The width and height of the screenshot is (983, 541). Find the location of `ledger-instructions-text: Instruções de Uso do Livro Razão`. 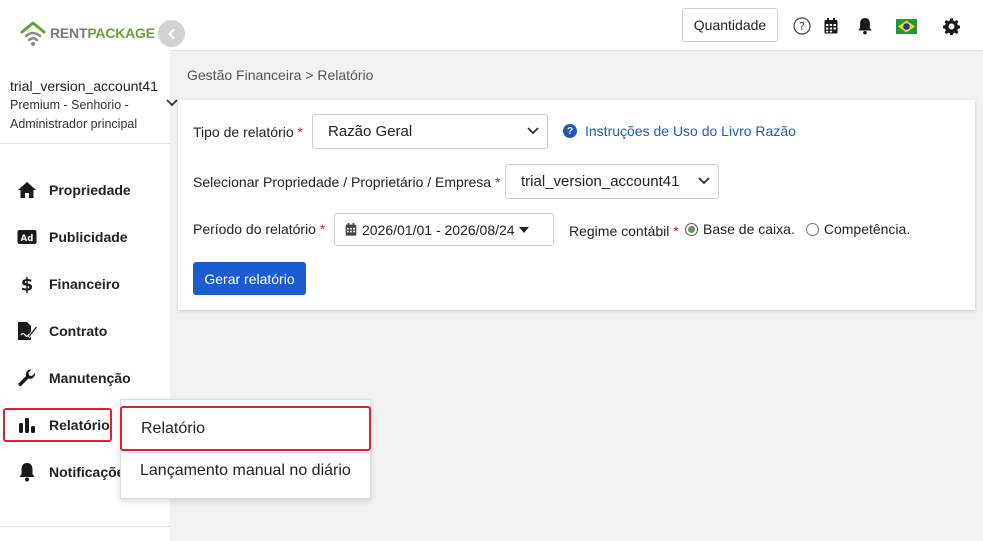

ledger-instructions-text: Instruções de Uso do Livro Razão is located at coordinates (690, 131).